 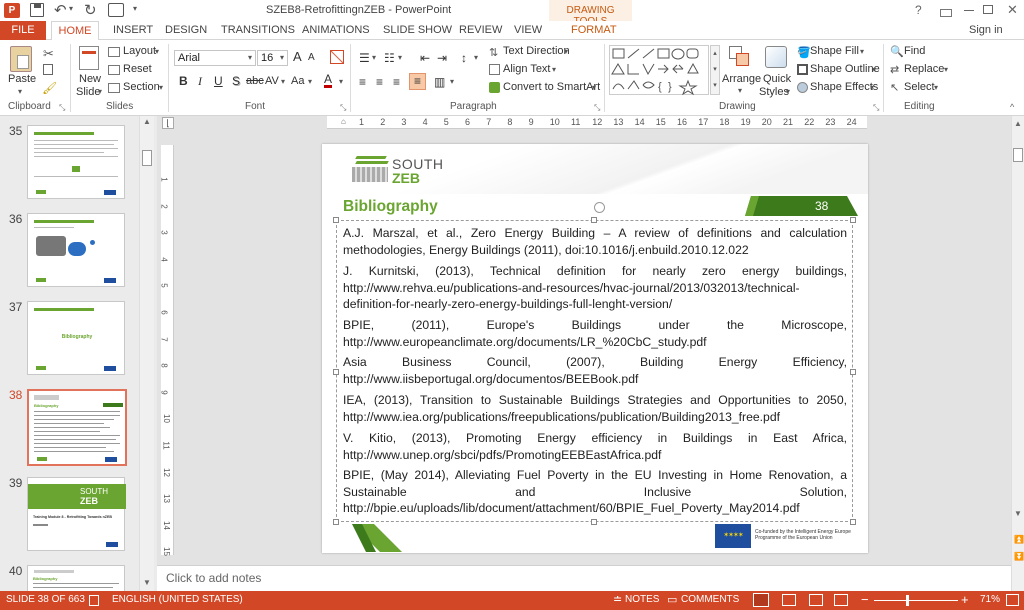 What do you see at coordinates (133, 30) in the screenshot?
I see `tab-insert: INSERT` at bounding box center [133, 30].